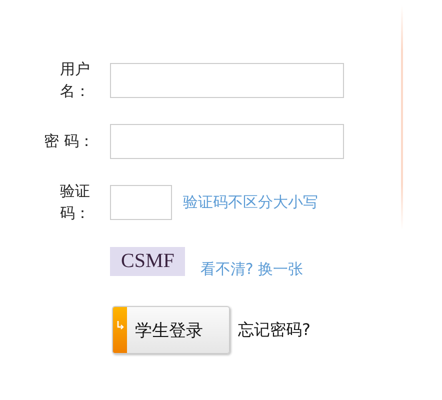  What do you see at coordinates (274, 330) in the screenshot?
I see `forgot-password-link: 忘记密码?` at bounding box center [274, 330].